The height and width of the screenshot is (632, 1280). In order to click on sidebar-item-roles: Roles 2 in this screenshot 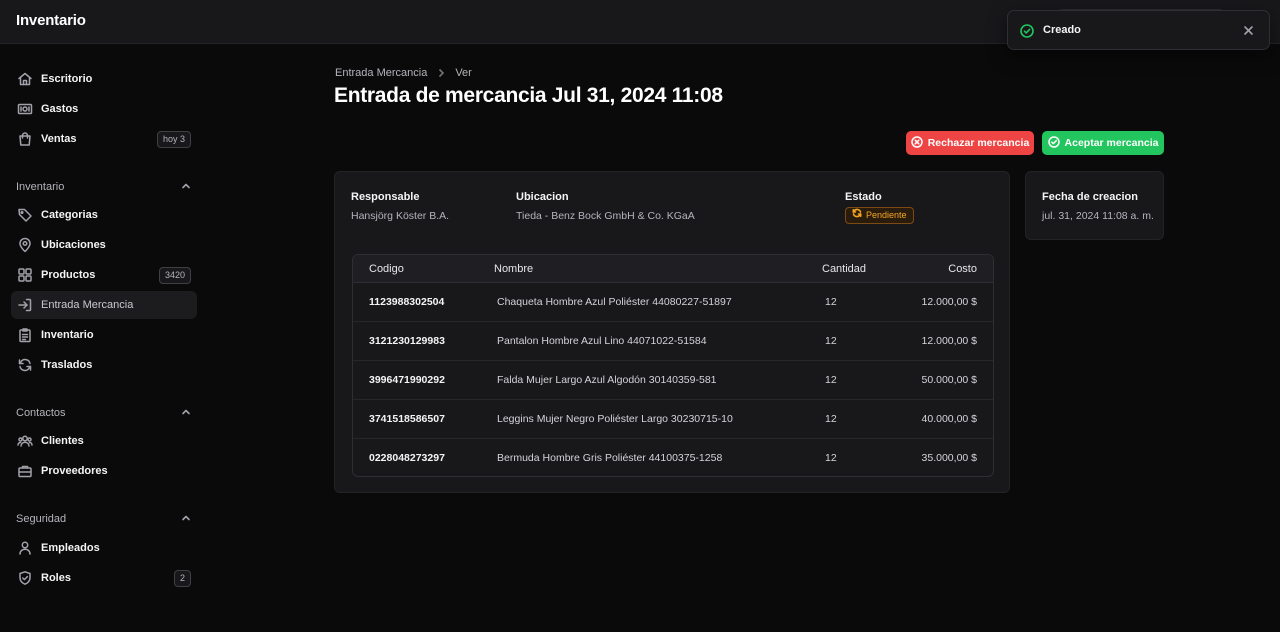, I will do `click(104, 578)`.